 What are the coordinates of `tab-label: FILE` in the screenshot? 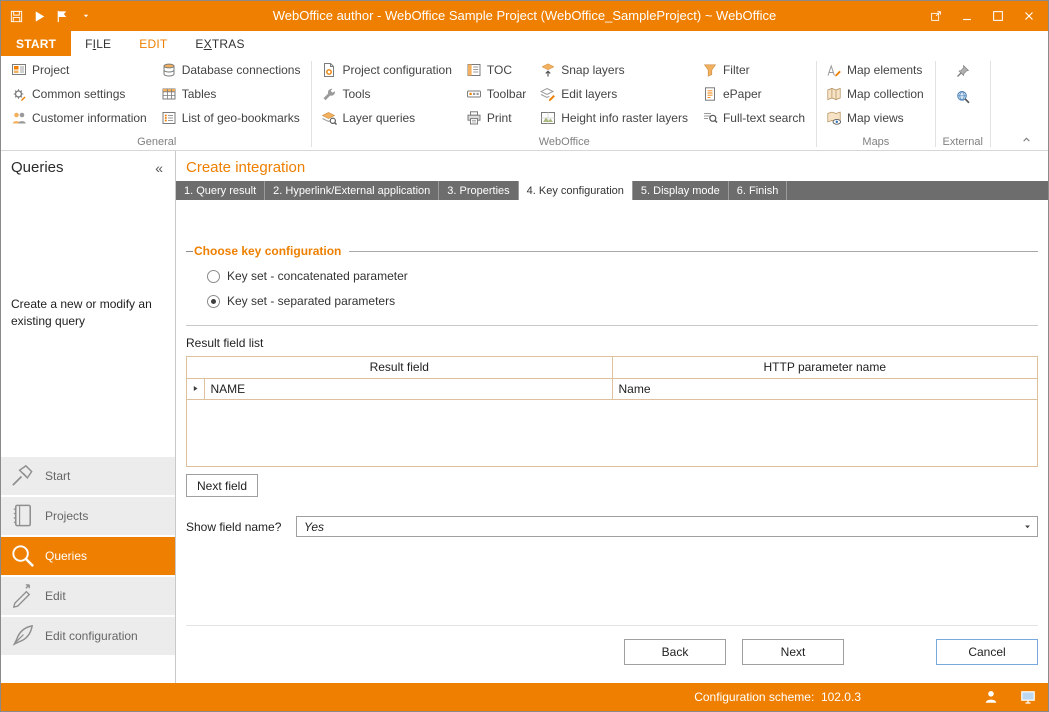 It's located at (98, 43).